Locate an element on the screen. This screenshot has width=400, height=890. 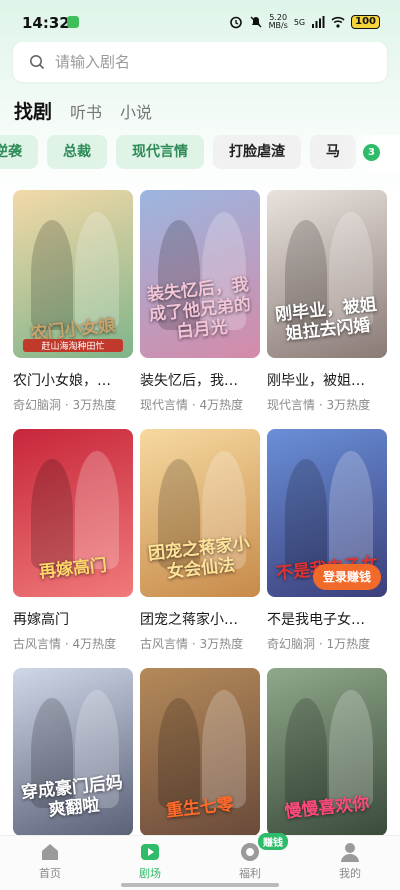
nav-theater: 剧场 is located at coordinates (150, 863).